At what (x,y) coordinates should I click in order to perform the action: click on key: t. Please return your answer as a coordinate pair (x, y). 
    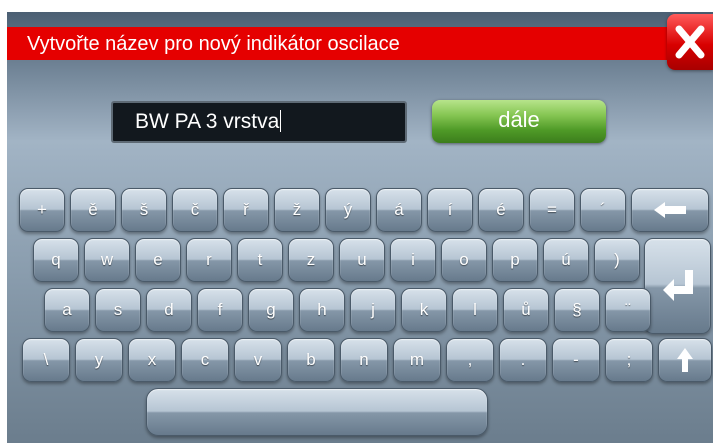
    Looking at the image, I should click on (260, 260).